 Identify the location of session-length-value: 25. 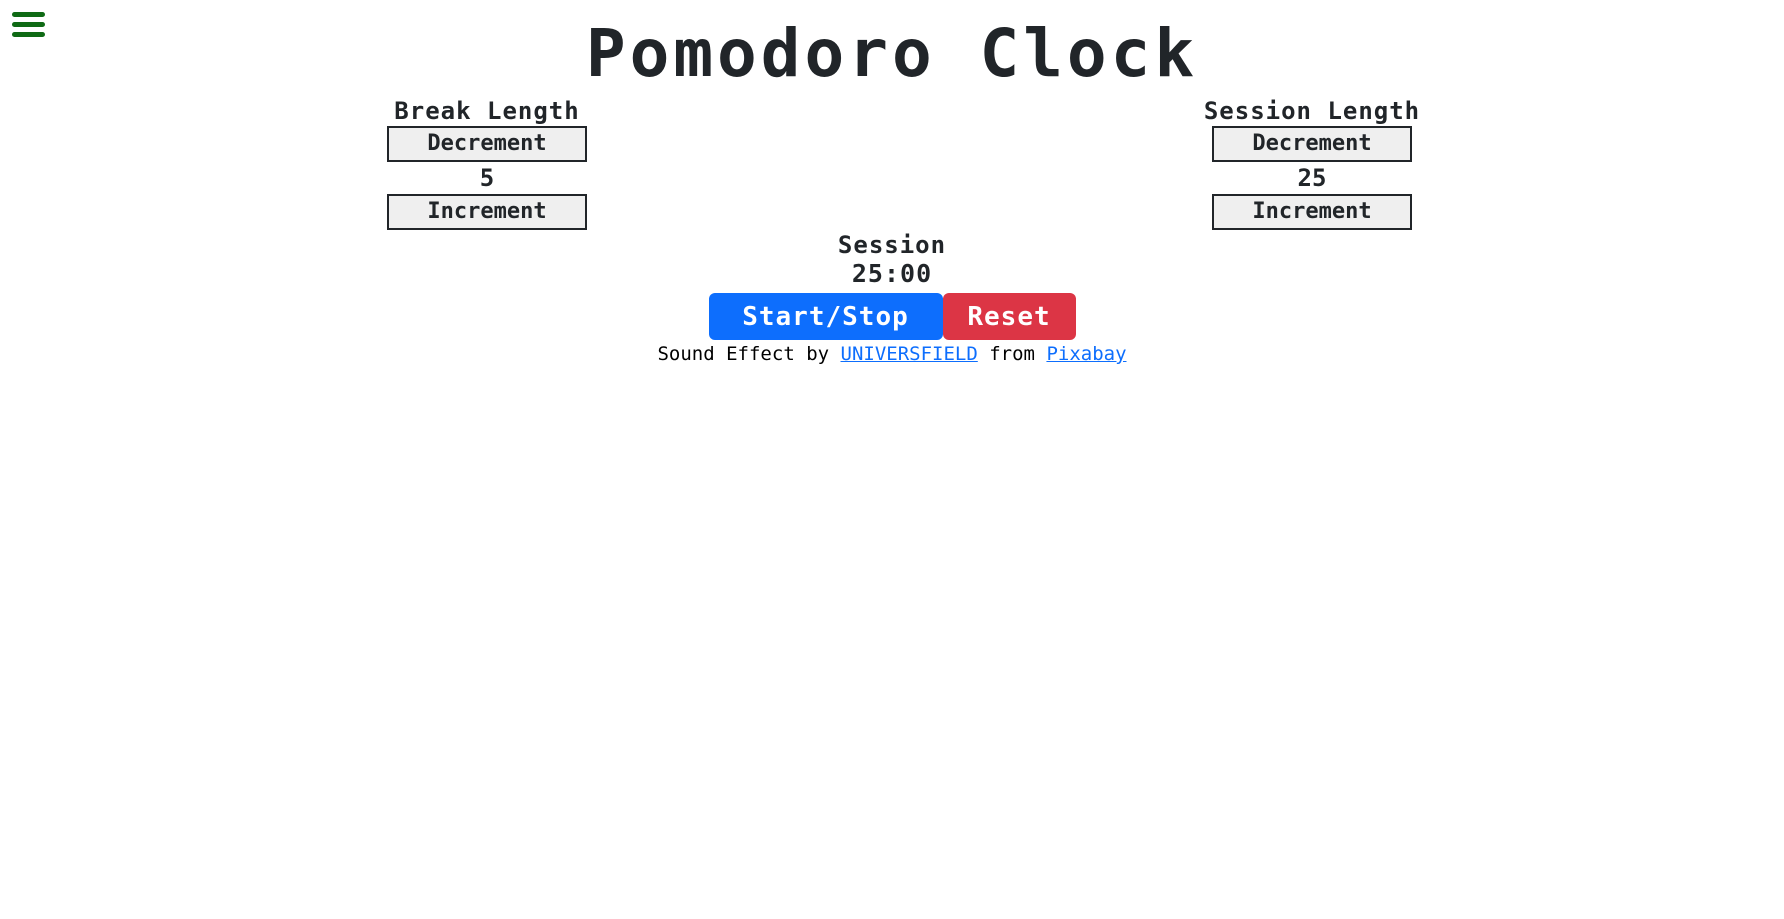
(1312, 178).